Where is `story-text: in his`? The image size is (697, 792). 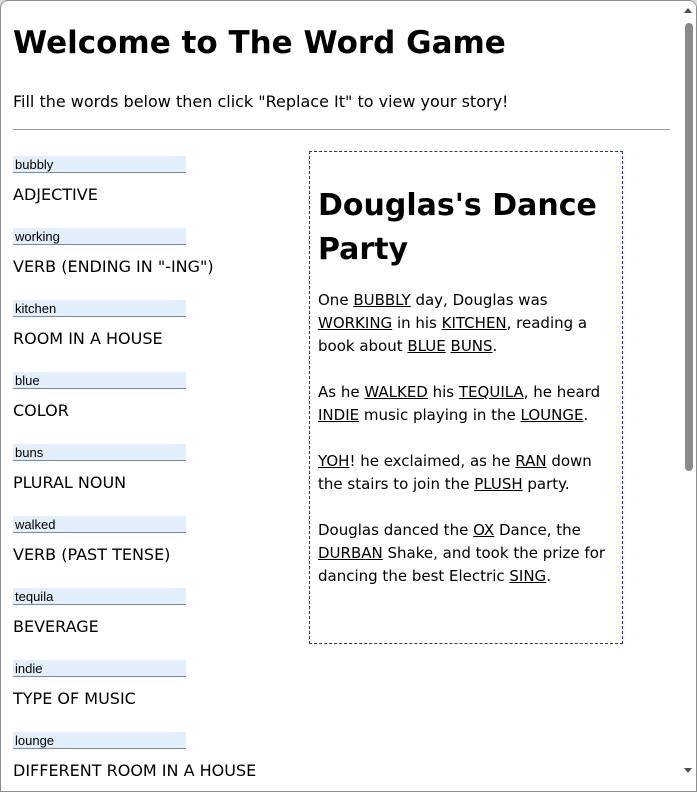
story-text: in his is located at coordinates (417, 323).